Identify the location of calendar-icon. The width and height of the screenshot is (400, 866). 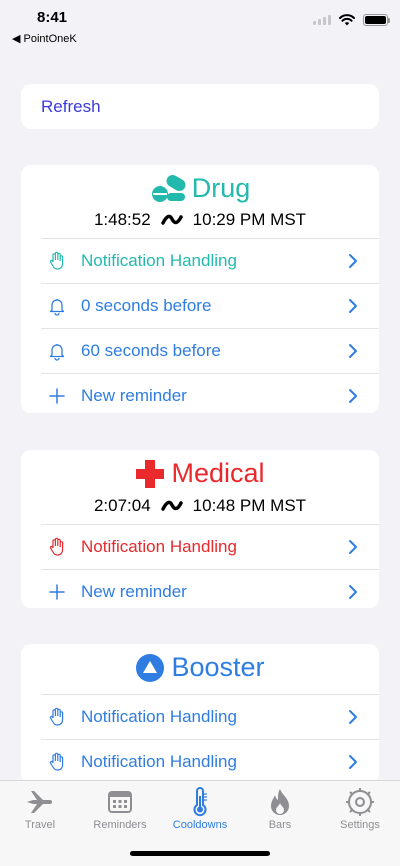
(120, 802).